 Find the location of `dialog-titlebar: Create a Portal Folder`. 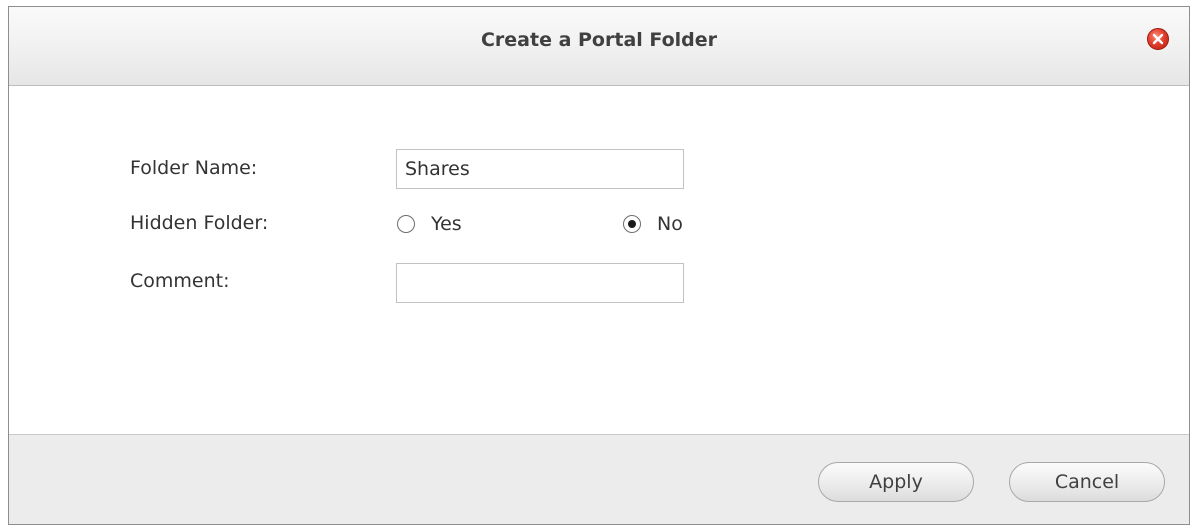

dialog-titlebar: Create a Portal Folder is located at coordinates (599, 46).